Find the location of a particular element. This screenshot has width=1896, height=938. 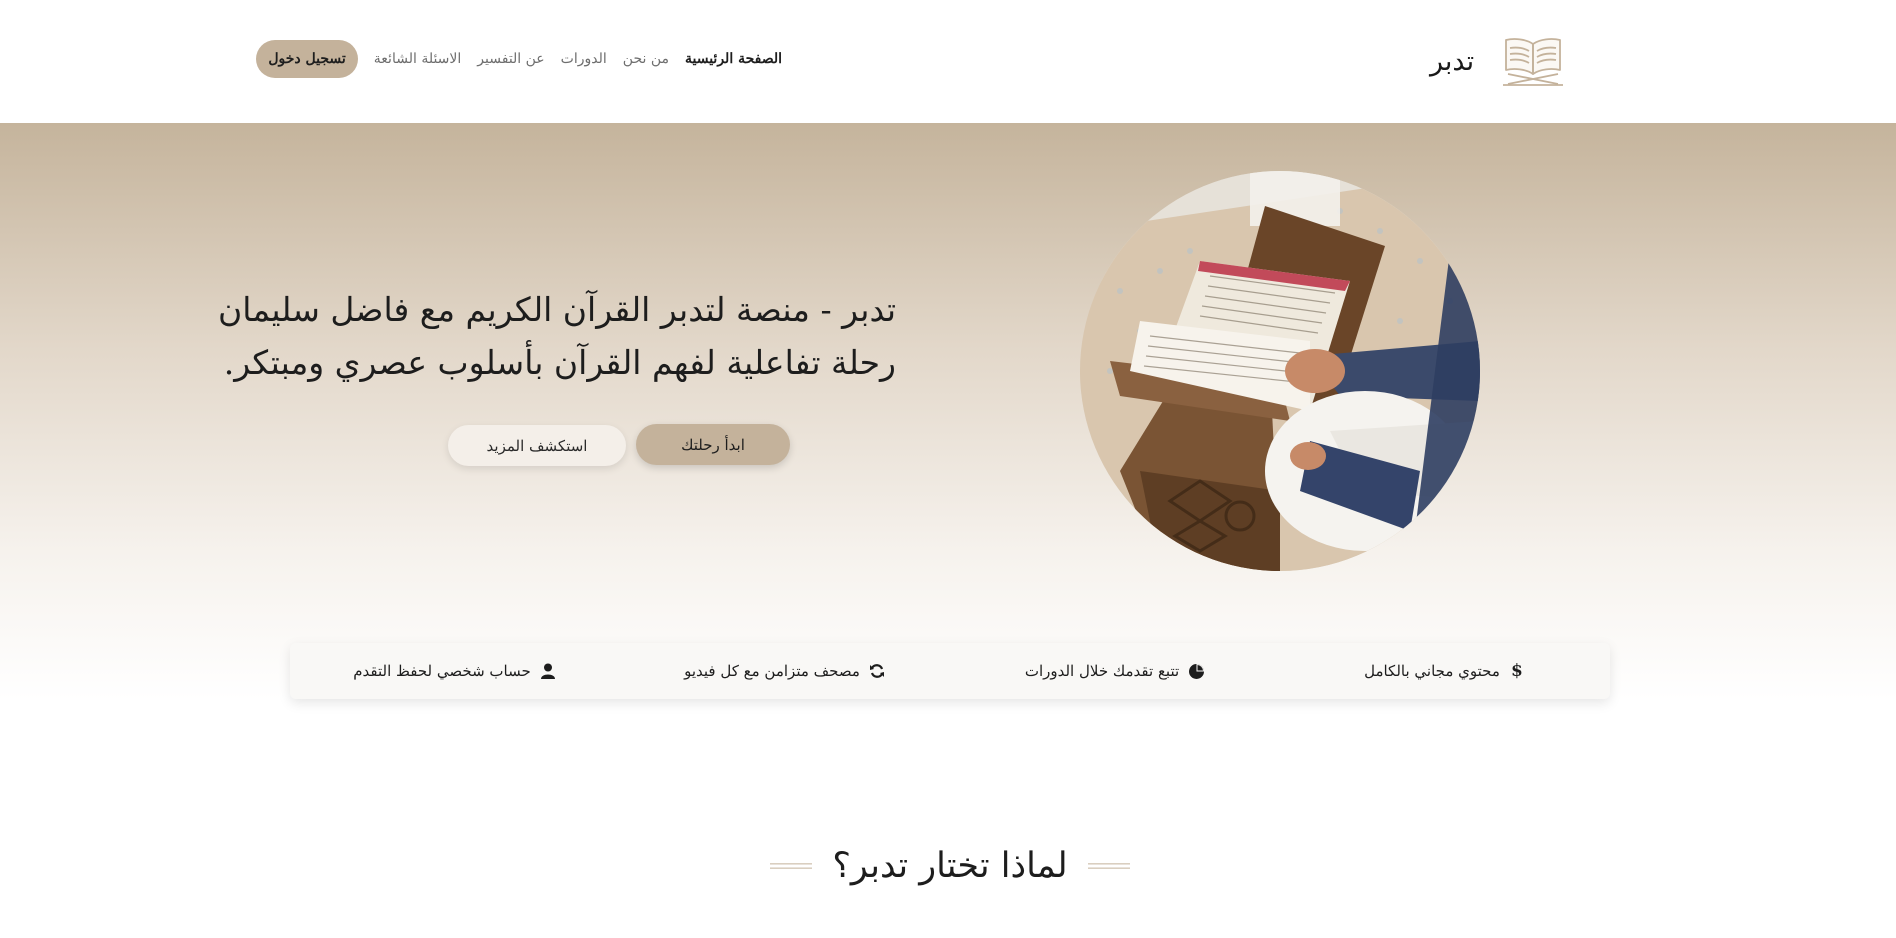

feature-label: مصحف متزامن مع كل فيديو is located at coordinates (772, 671).